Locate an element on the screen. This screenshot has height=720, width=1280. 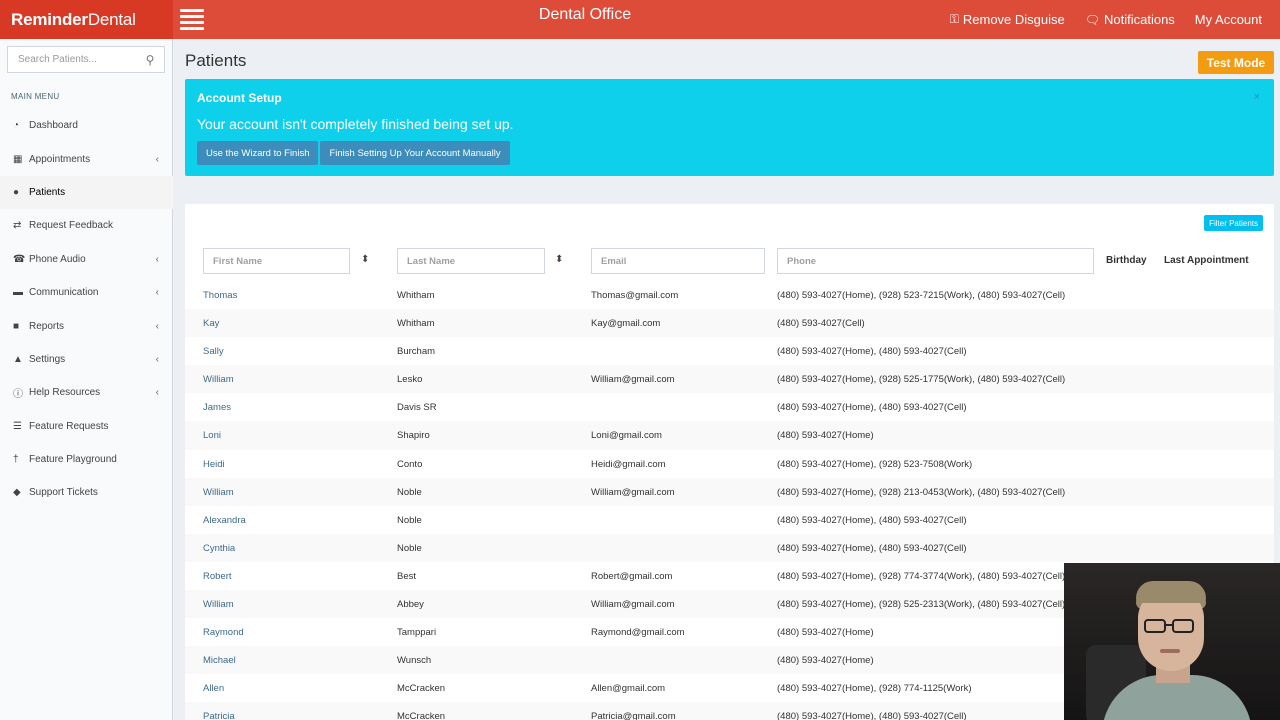
sidebar-item-request-feedback: ⇄ Request Feedback is located at coordinates (86, 225).